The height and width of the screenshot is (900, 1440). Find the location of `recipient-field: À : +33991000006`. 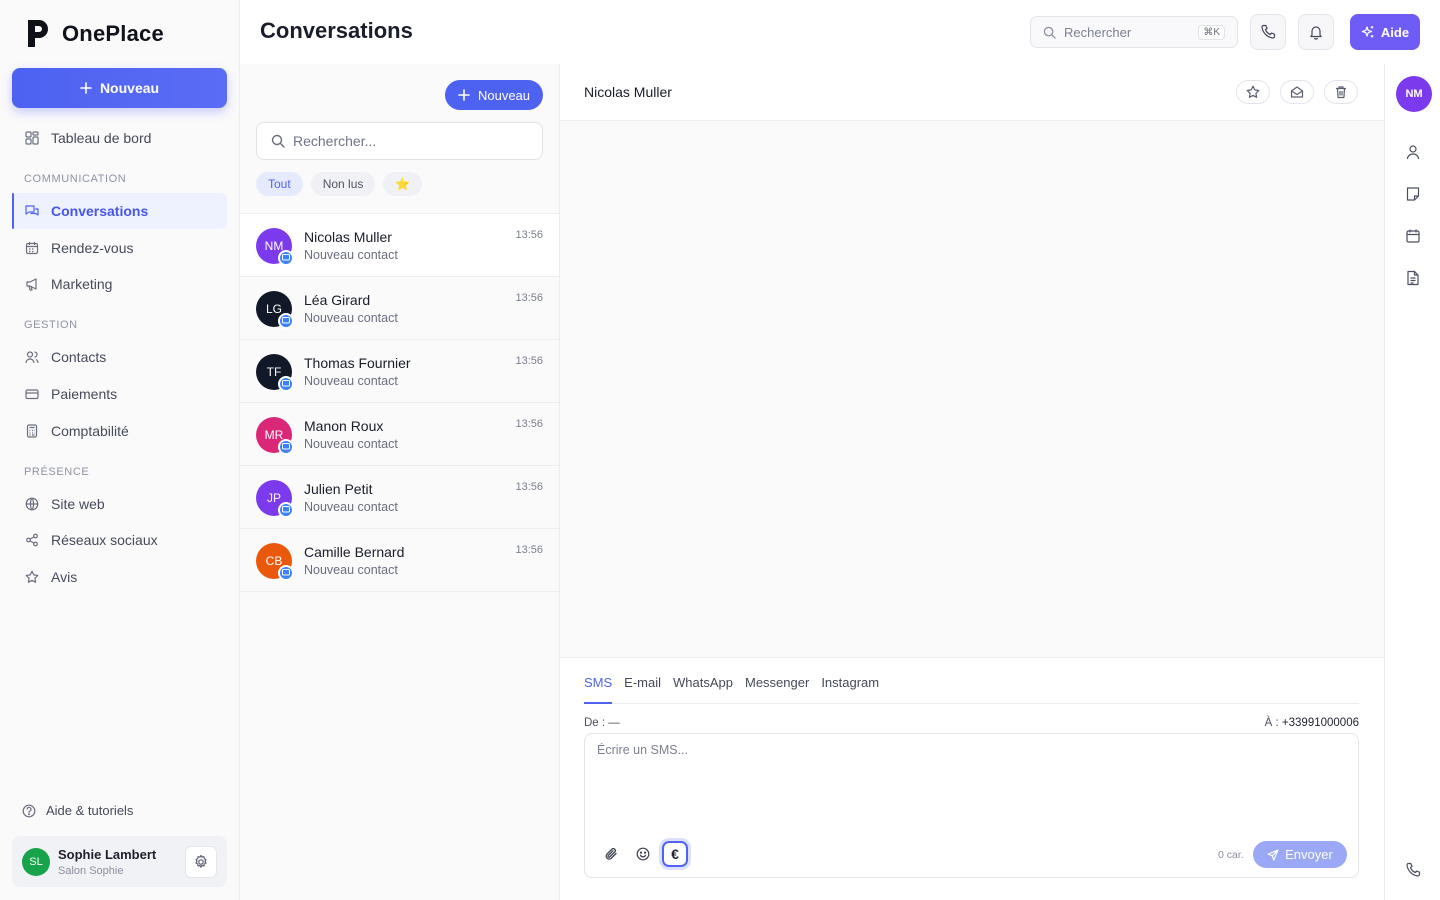

recipient-field: À : +33991000006 is located at coordinates (1312, 723).